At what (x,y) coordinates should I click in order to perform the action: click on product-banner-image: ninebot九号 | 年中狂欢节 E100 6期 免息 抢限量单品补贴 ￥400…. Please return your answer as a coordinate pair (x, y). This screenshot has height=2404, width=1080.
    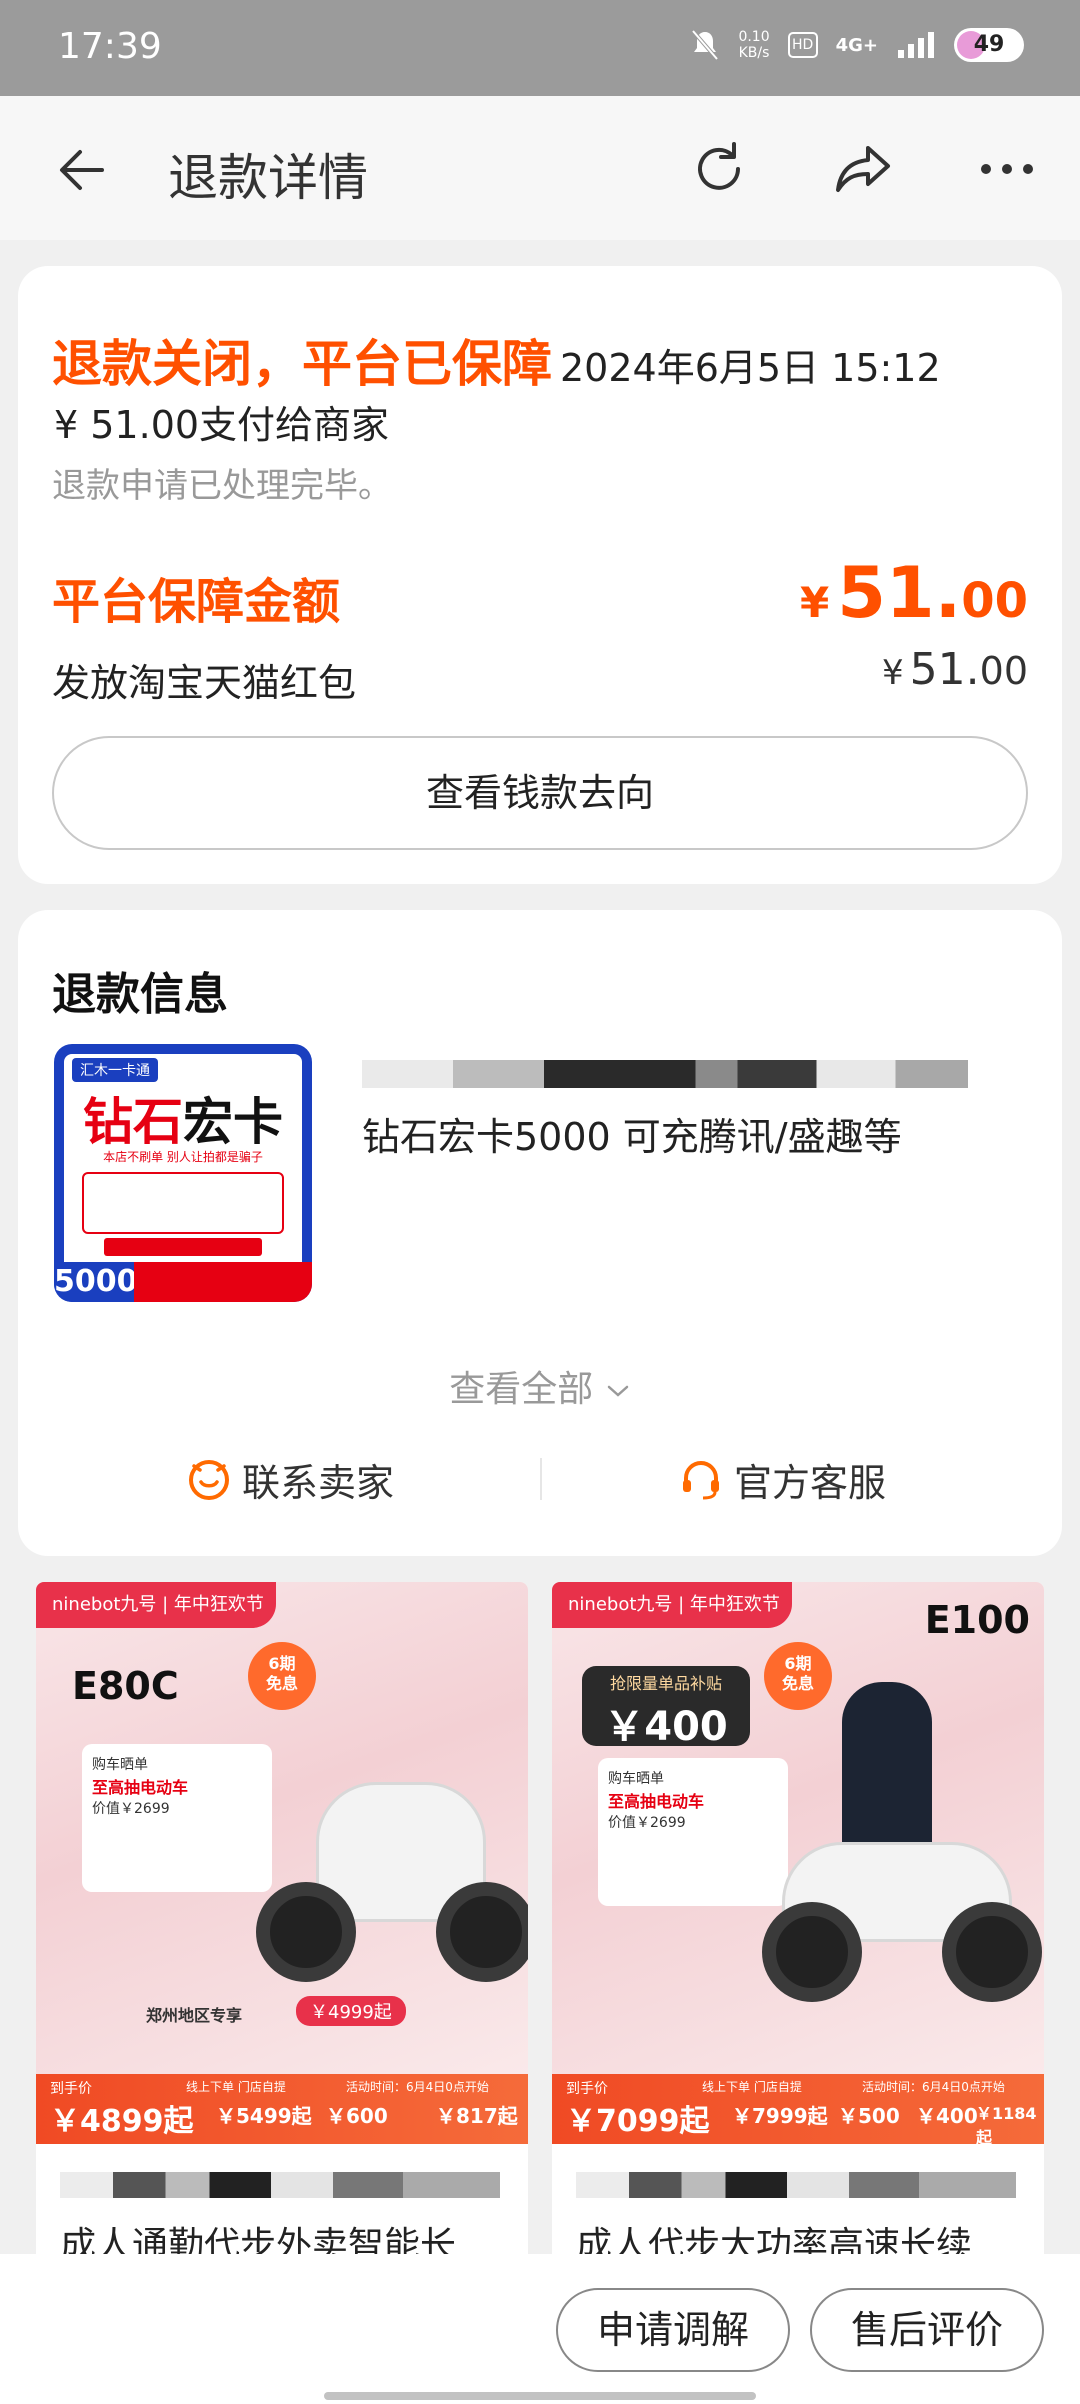
    Looking at the image, I should click on (798, 1828).